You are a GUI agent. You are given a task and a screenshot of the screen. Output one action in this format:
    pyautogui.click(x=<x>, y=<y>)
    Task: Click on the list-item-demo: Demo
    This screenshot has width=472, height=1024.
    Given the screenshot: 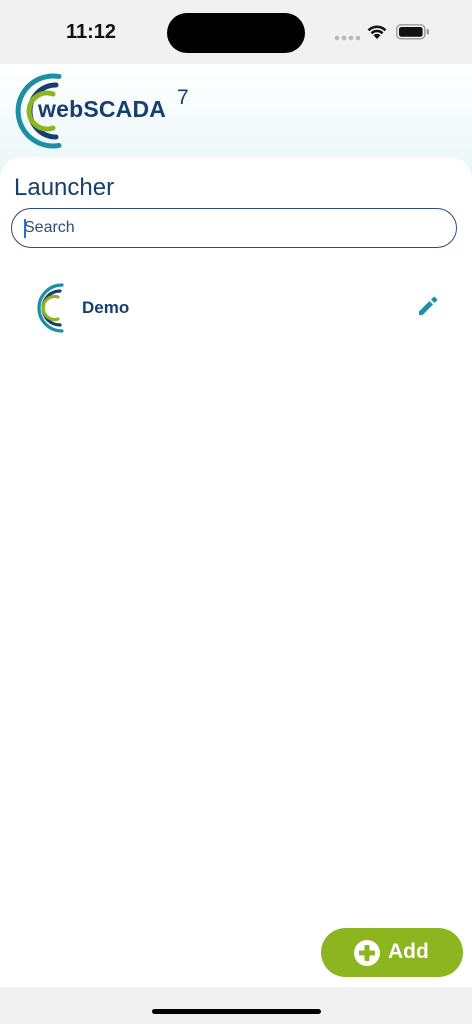 What is the action you would take?
    pyautogui.click(x=236, y=308)
    